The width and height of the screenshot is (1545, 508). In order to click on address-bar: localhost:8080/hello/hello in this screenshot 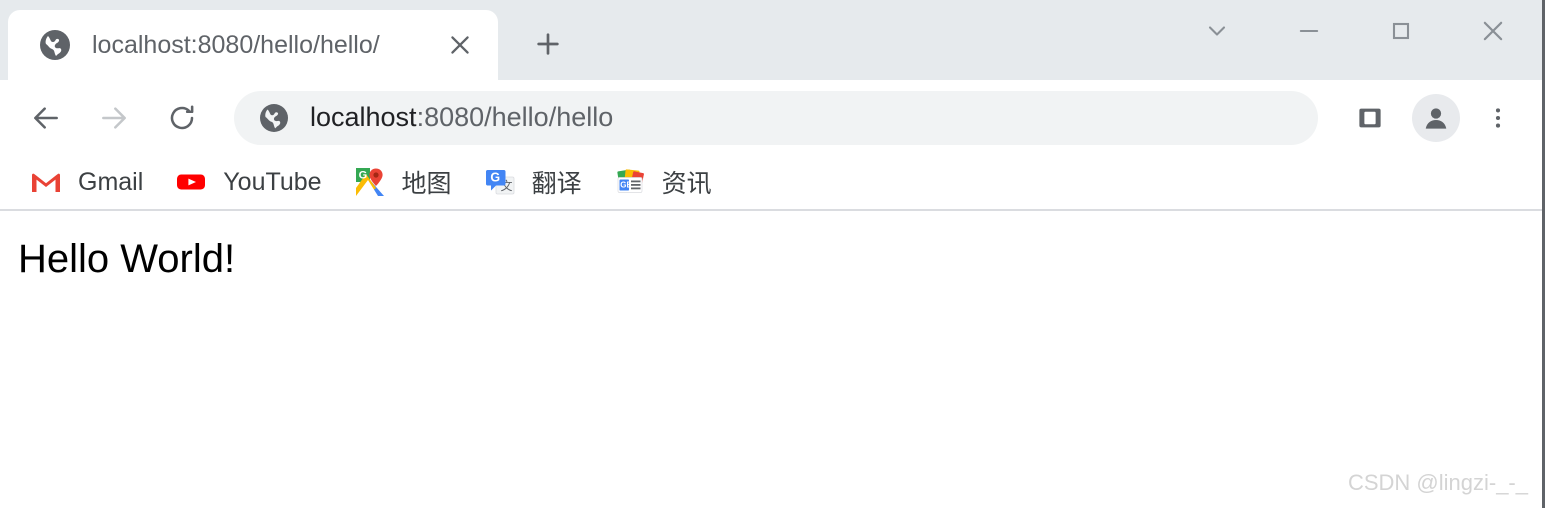, I will do `click(776, 117)`.